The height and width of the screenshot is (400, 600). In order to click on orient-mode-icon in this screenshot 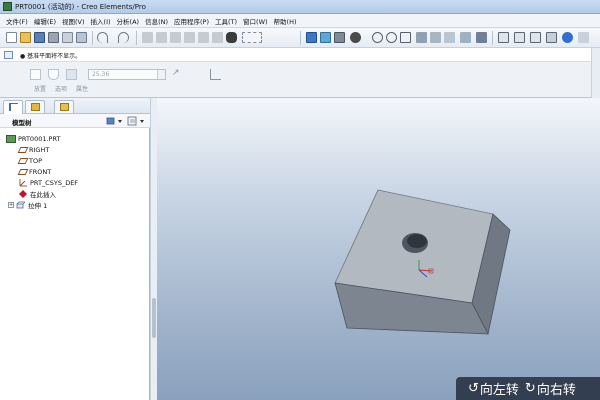, I will do `click(339, 37)`.